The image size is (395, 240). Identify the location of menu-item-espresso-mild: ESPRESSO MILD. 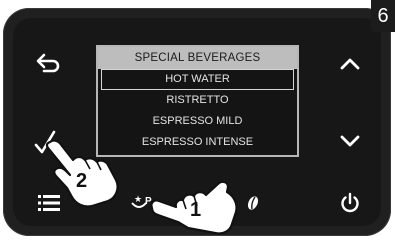
(197, 121).